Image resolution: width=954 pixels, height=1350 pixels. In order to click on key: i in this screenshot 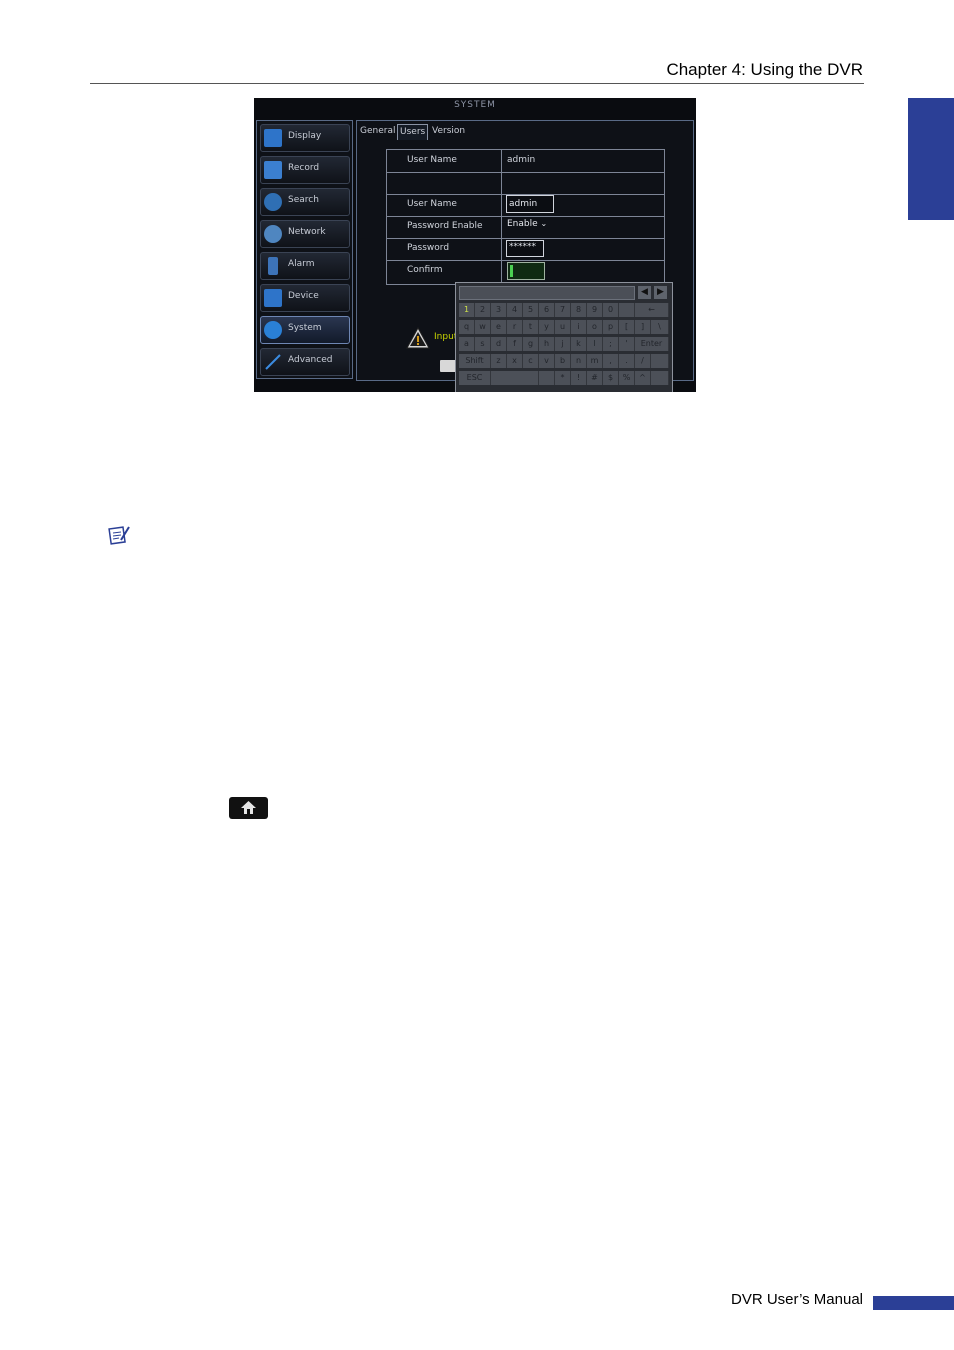, I will do `click(579, 327)`.